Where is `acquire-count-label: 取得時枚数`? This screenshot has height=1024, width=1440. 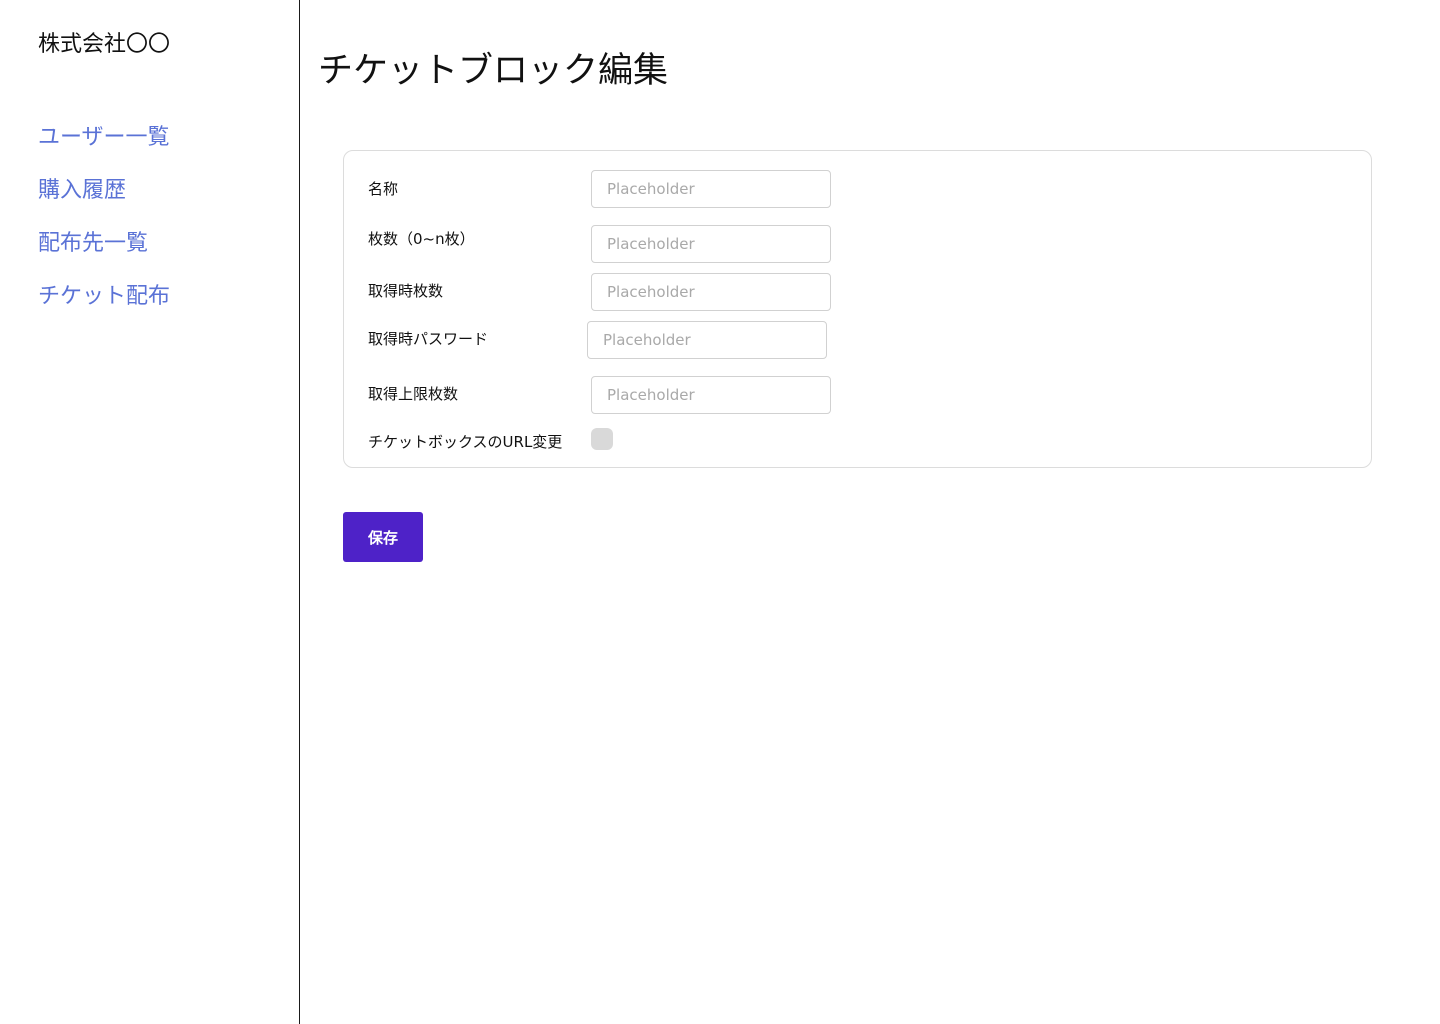
acquire-count-label: 取得時枚数 is located at coordinates (406, 291).